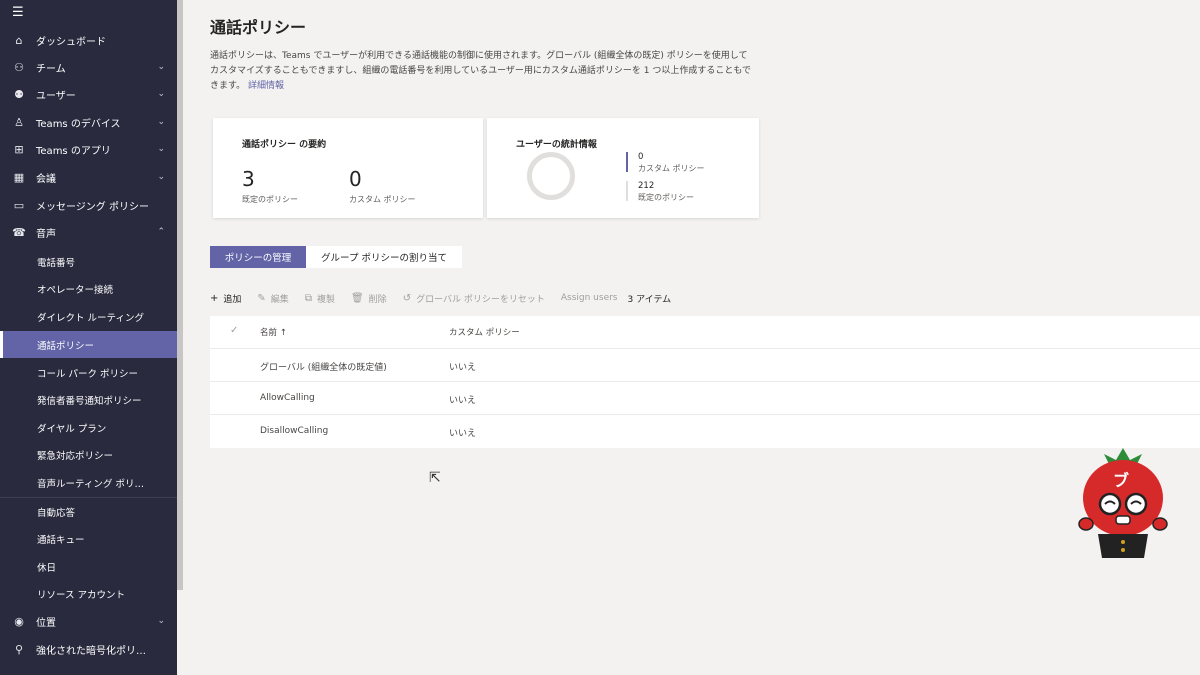 Image resolution: width=1200 pixels, height=675 pixels. What do you see at coordinates (56, 263) in the screenshot?
I see `sidebar-item-label: 電話番号` at bounding box center [56, 263].